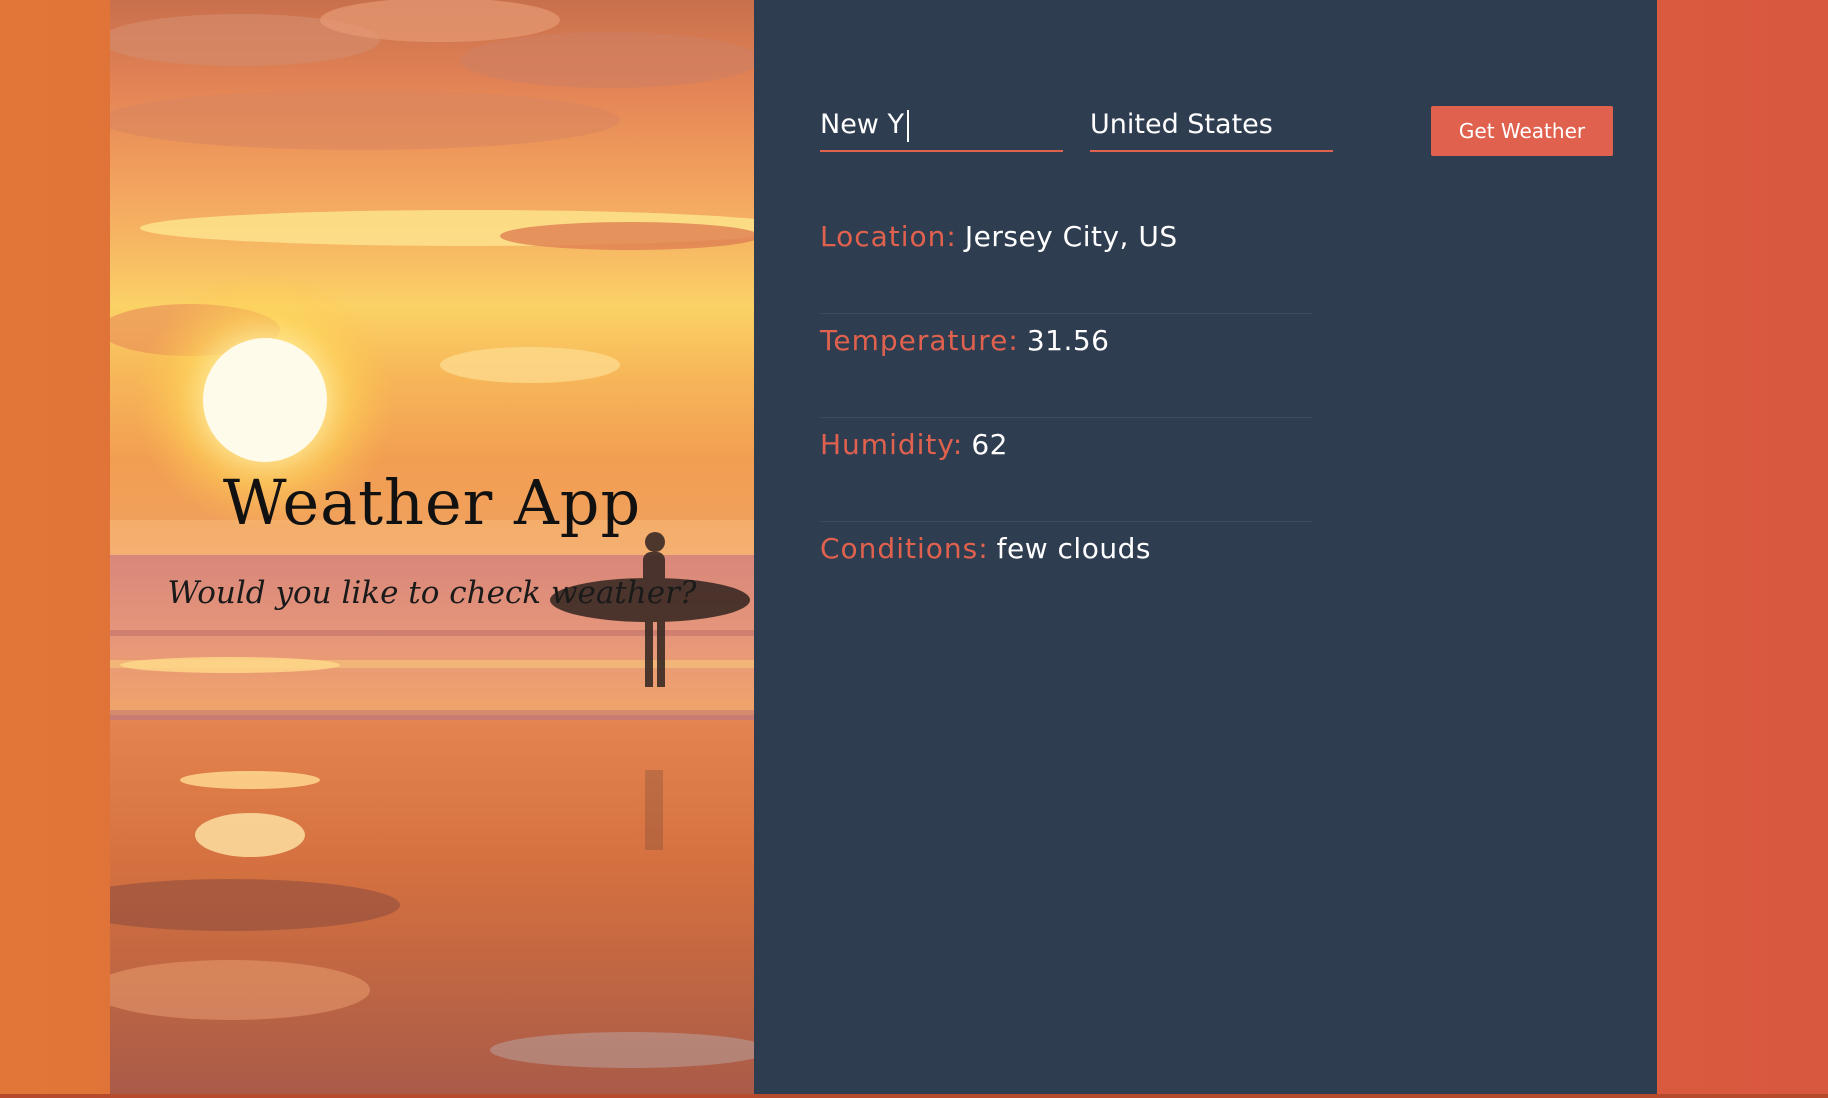  Describe the element at coordinates (432, 502) in the screenshot. I see `app-title: Weather App` at that location.